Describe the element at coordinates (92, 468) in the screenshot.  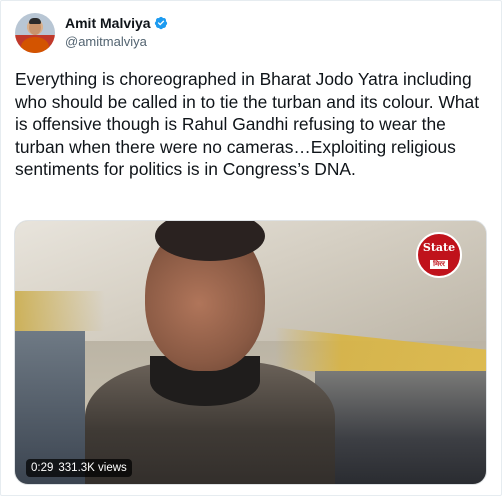
I see `video-view-count: 331.3K views` at that location.